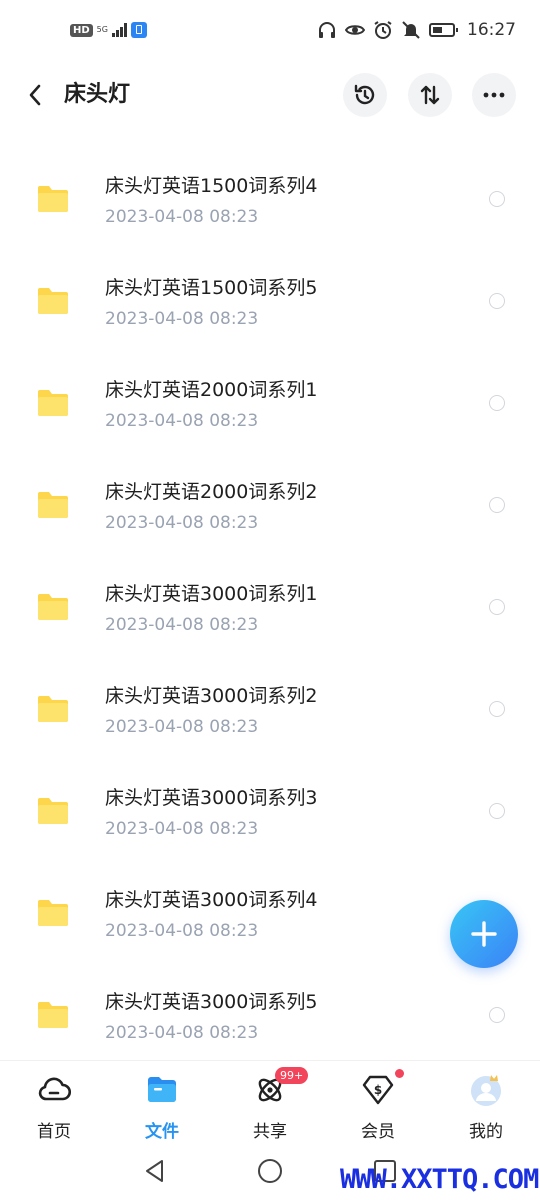 The height and width of the screenshot is (1200, 540). I want to click on nav-label: 首页, so click(54, 1132).